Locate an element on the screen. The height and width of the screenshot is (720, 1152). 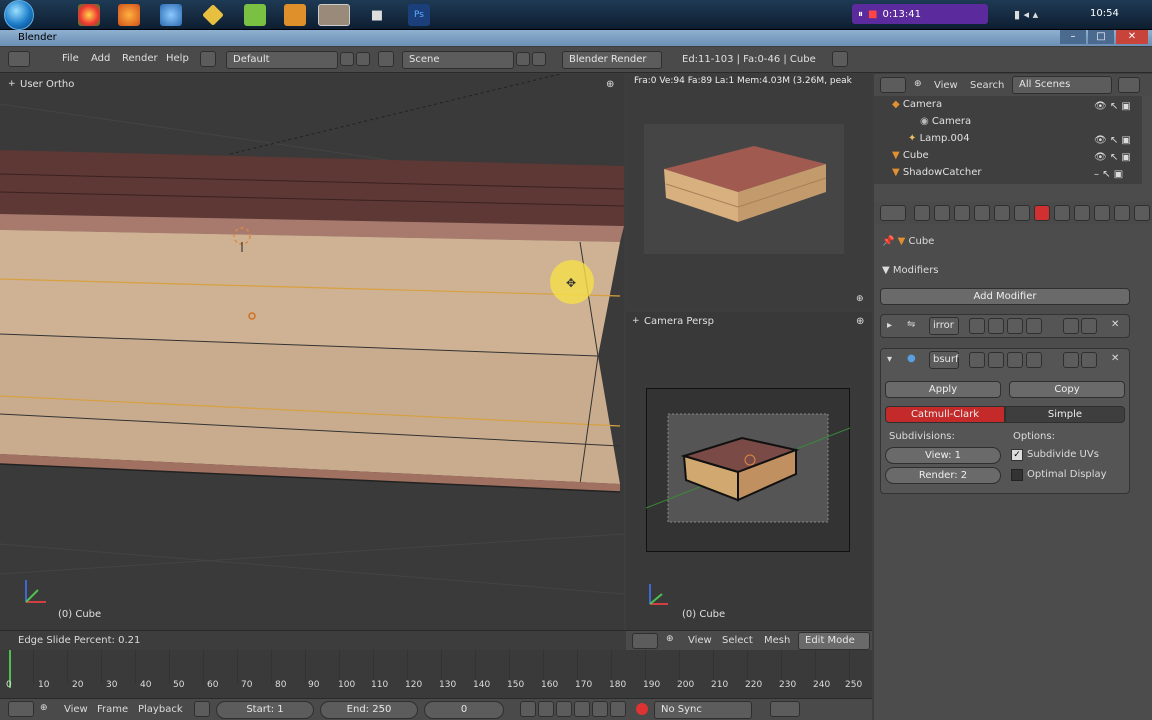
camera-viewport: + Camera Persp ⊕ (0) Cube is located at coordinates (749, 471).